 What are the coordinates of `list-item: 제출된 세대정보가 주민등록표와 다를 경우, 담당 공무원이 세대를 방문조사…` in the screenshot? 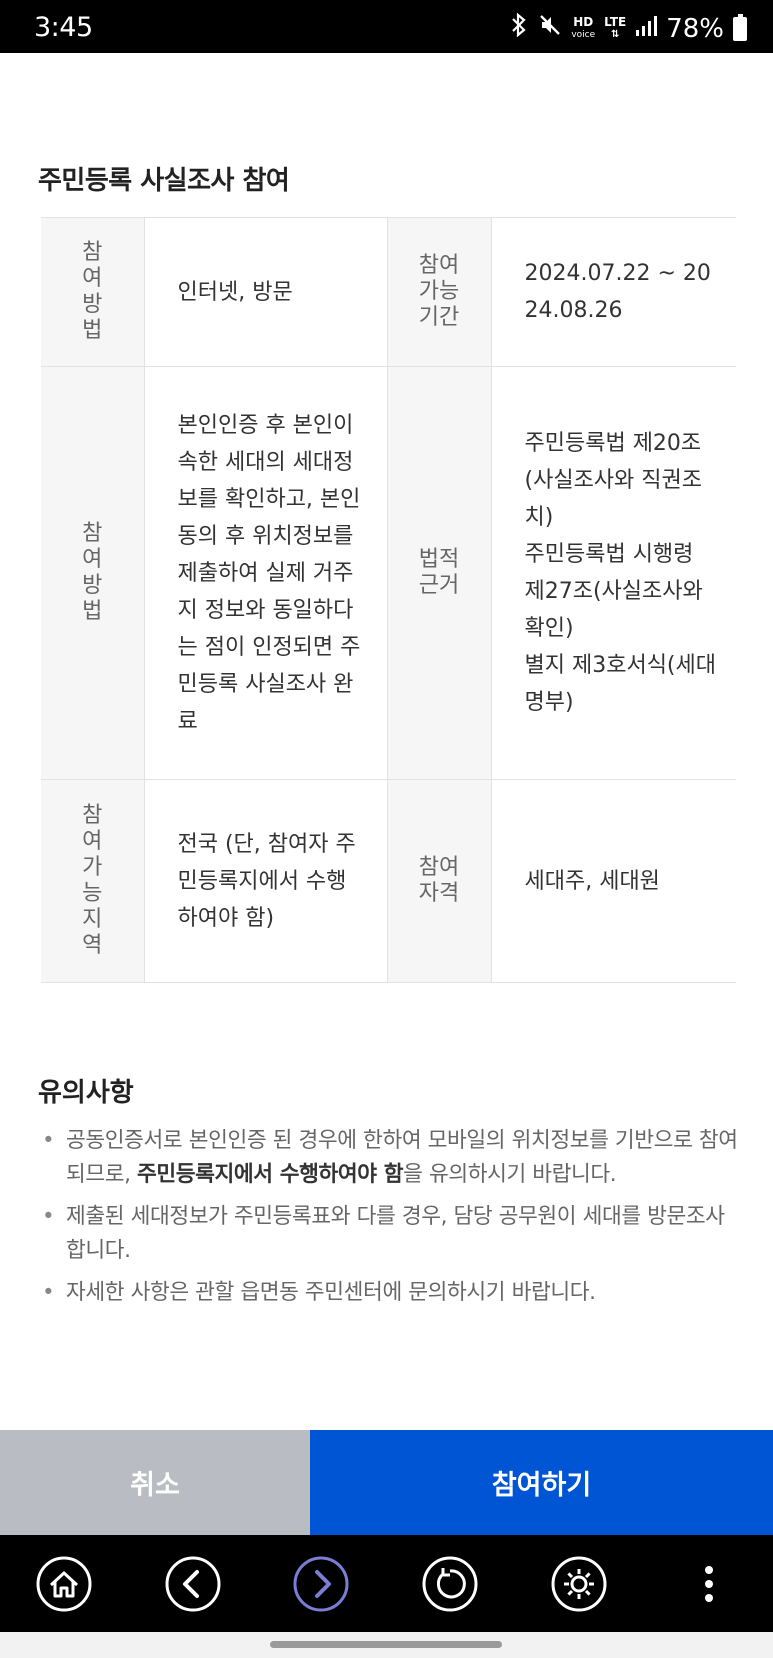 It's located at (388, 1234).